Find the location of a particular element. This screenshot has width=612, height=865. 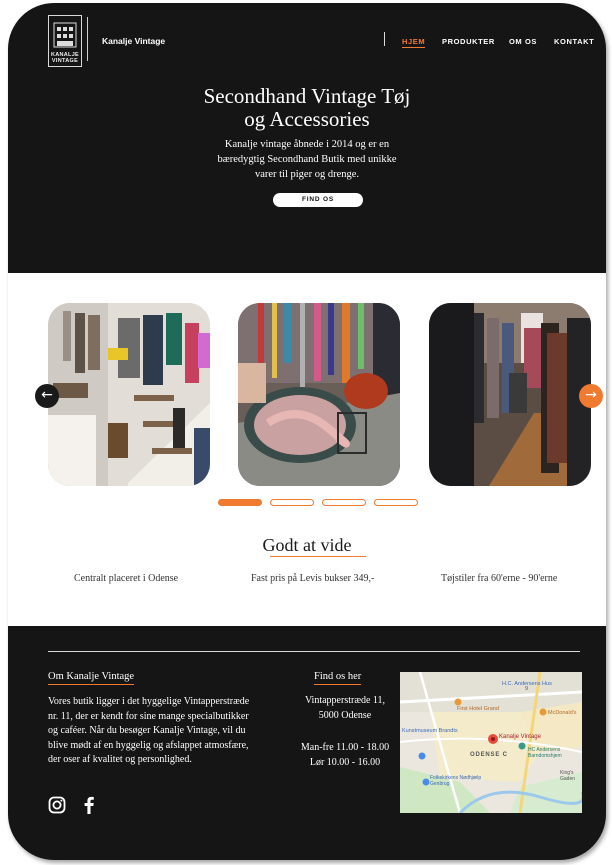

arrow-right-icon: → is located at coordinates (591, 395).